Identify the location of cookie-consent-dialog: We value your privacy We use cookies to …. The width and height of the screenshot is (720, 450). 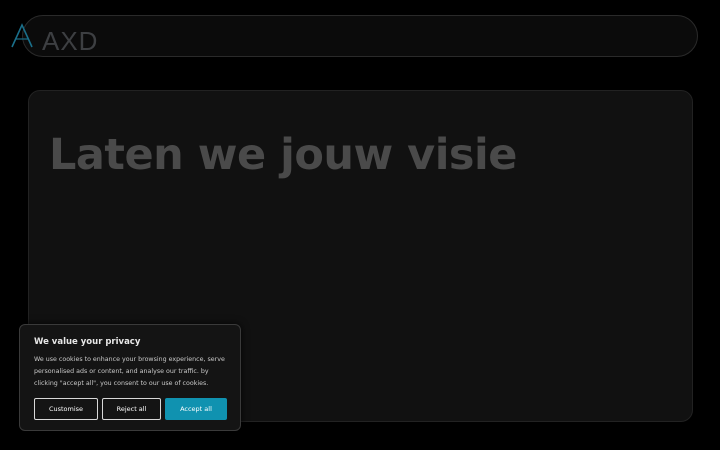
(130, 377).